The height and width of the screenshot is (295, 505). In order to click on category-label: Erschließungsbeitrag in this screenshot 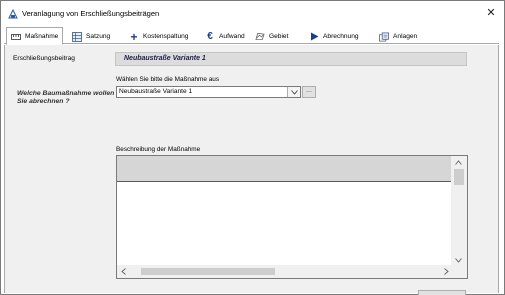, I will do `click(44, 58)`.